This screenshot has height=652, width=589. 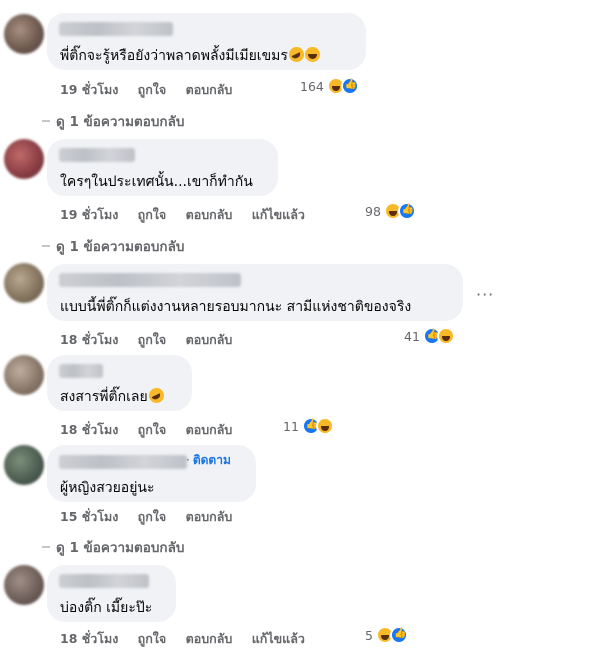 I want to click on comment-actions: 19 ชั่วโมง ถูกใจ ตอบกลับ, so click(x=153, y=90).